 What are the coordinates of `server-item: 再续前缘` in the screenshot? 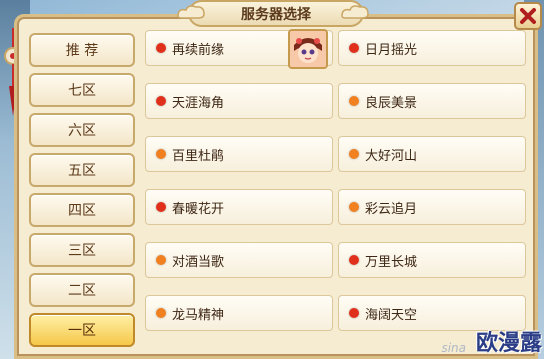 It's located at (239, 49).